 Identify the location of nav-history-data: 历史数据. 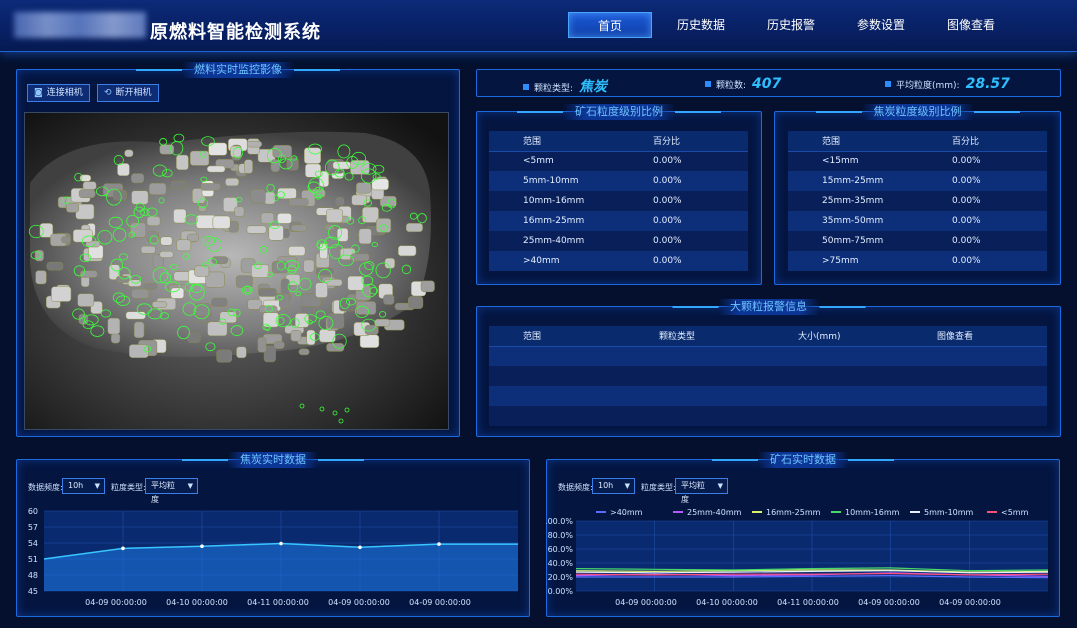
(701, 25).